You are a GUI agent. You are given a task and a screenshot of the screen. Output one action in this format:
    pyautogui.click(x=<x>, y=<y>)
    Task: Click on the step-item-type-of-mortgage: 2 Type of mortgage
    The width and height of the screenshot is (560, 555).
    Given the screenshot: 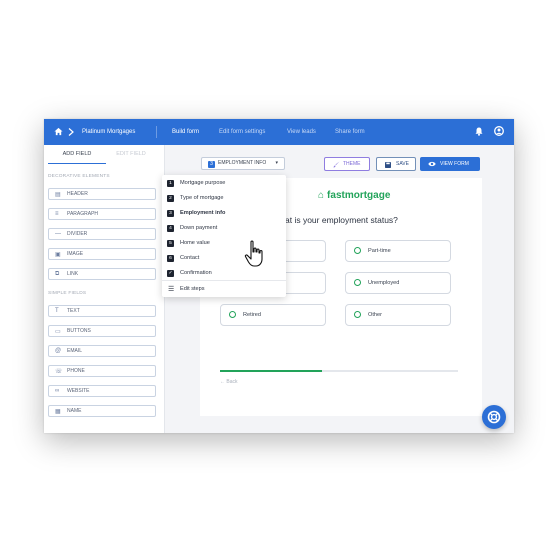 What is the action you would take?
    pyautogui.click(x=224, y=198)
    